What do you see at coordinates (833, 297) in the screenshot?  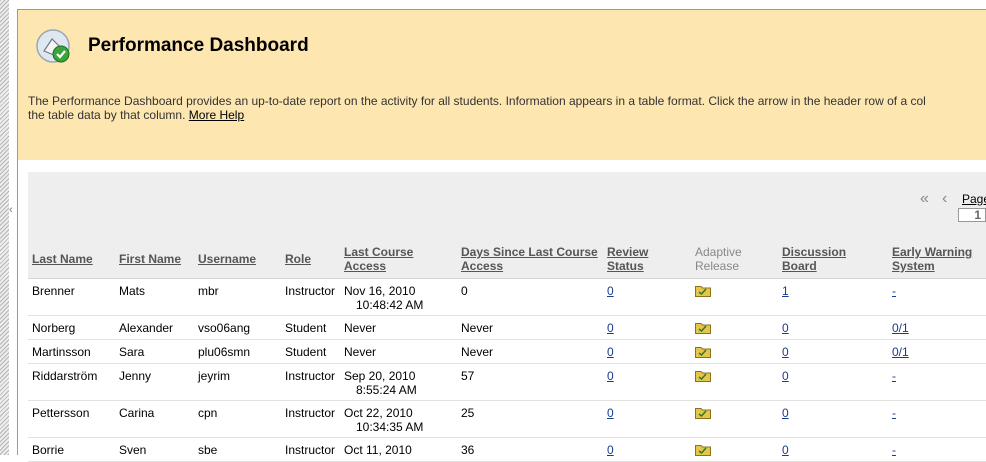 I see `cell-discussion-board: 1` at bounding box center [833, 297].